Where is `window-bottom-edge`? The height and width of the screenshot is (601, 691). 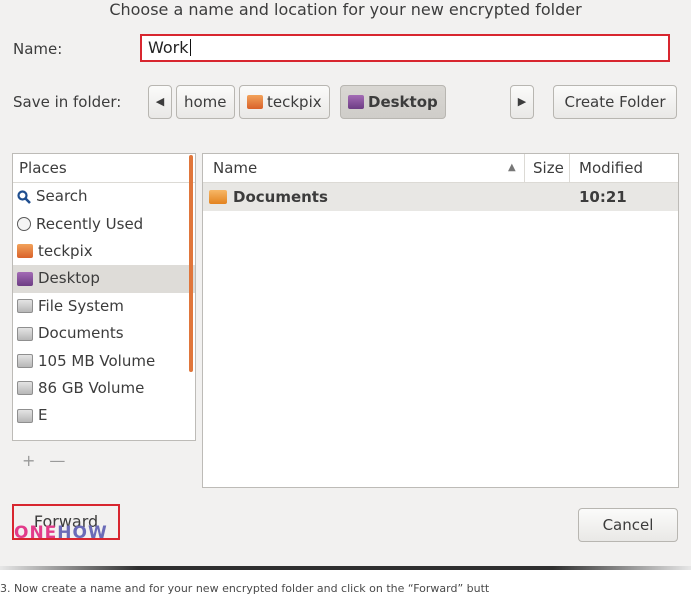
window-bottom-edge is located at coordinates (345, 568).